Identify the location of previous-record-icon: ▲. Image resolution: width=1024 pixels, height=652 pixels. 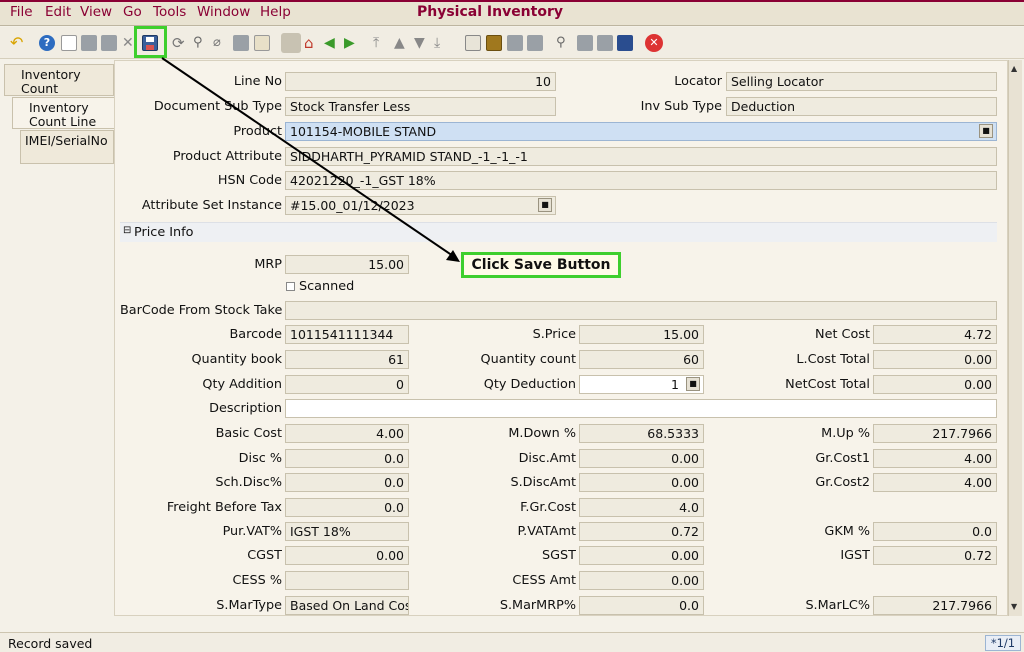
(402, 43).